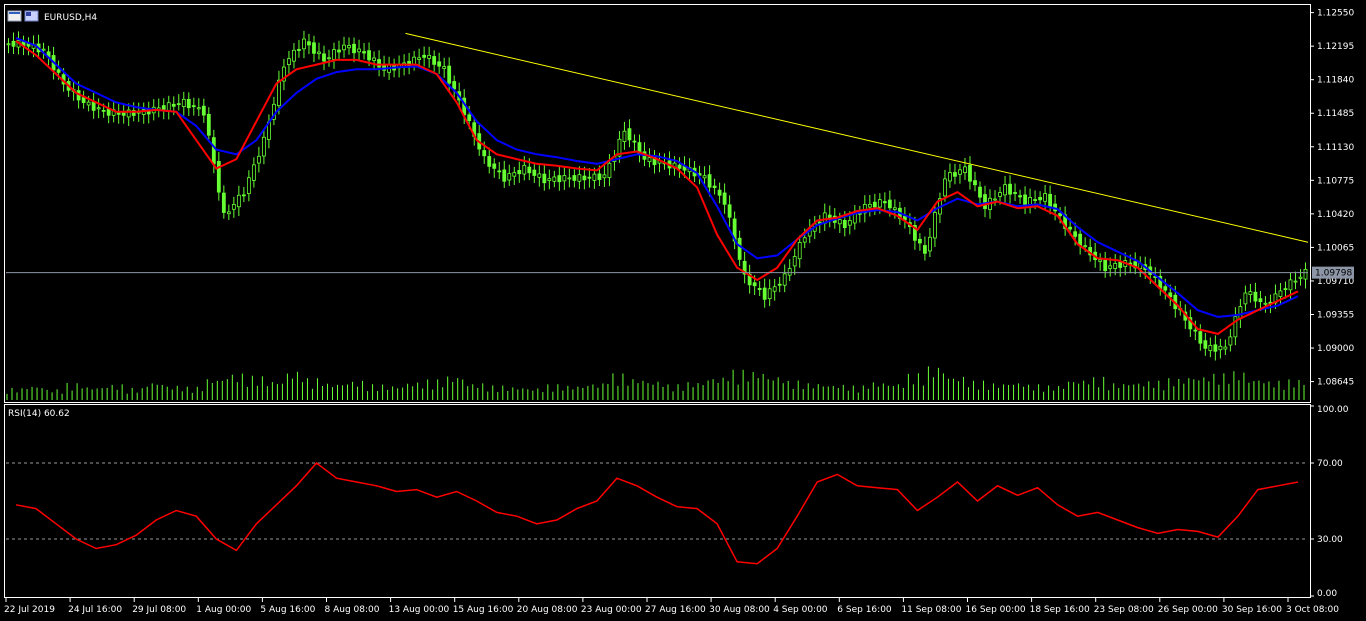 Image resolution: width=1366 pixels, height=621 pixels. I want to click on price-tick-label: 1.10775, so click(1335, 181).